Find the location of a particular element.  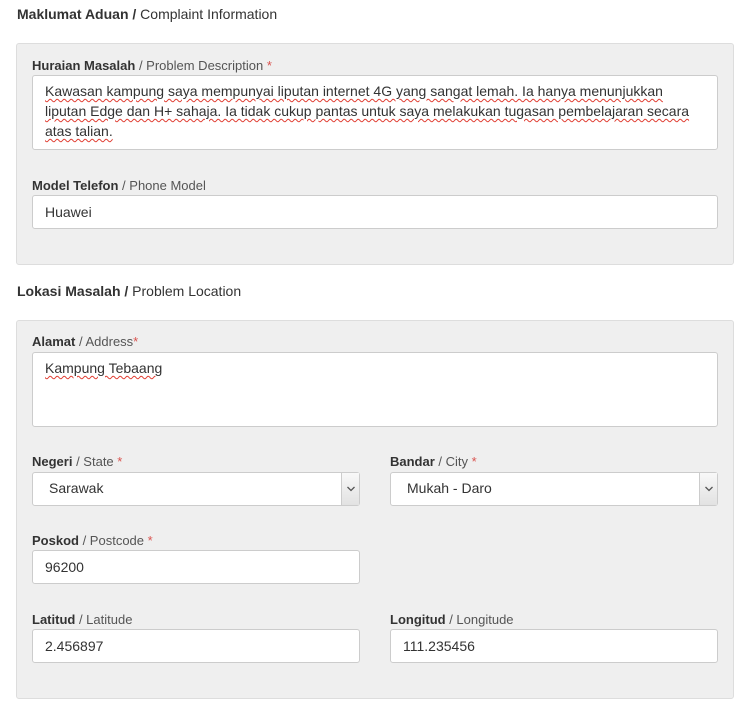

latitude-label: Latitud / Latitude is located at coordinates (82, 619).